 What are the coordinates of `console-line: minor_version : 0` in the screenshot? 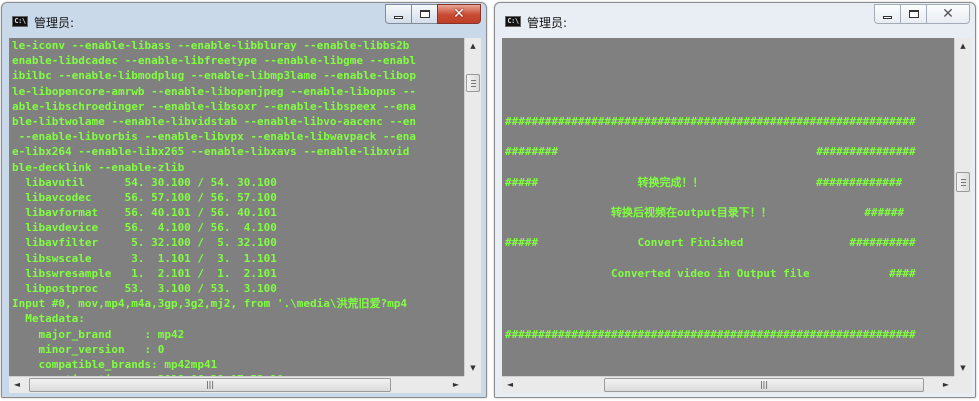 It's located at (88, 349).